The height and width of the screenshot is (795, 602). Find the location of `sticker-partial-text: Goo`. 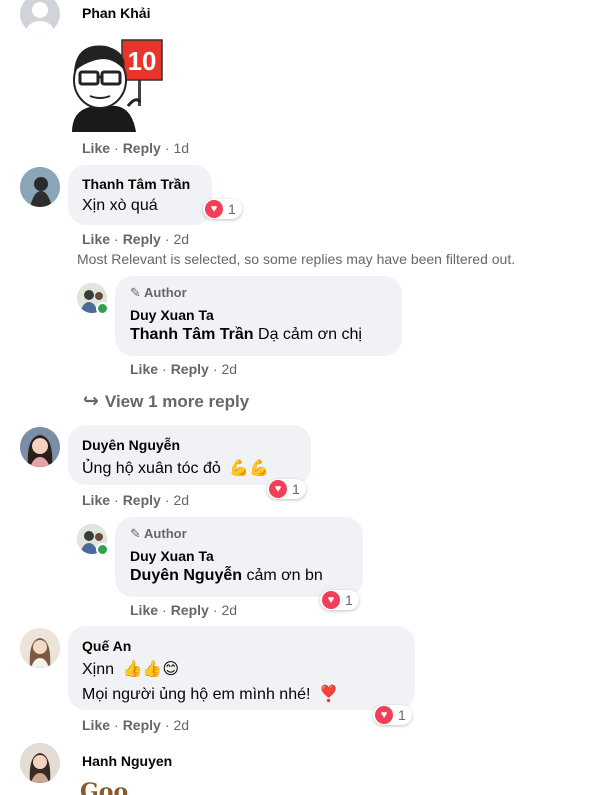

sticker-partial-text: Goo is located at coordinates (104, 787).